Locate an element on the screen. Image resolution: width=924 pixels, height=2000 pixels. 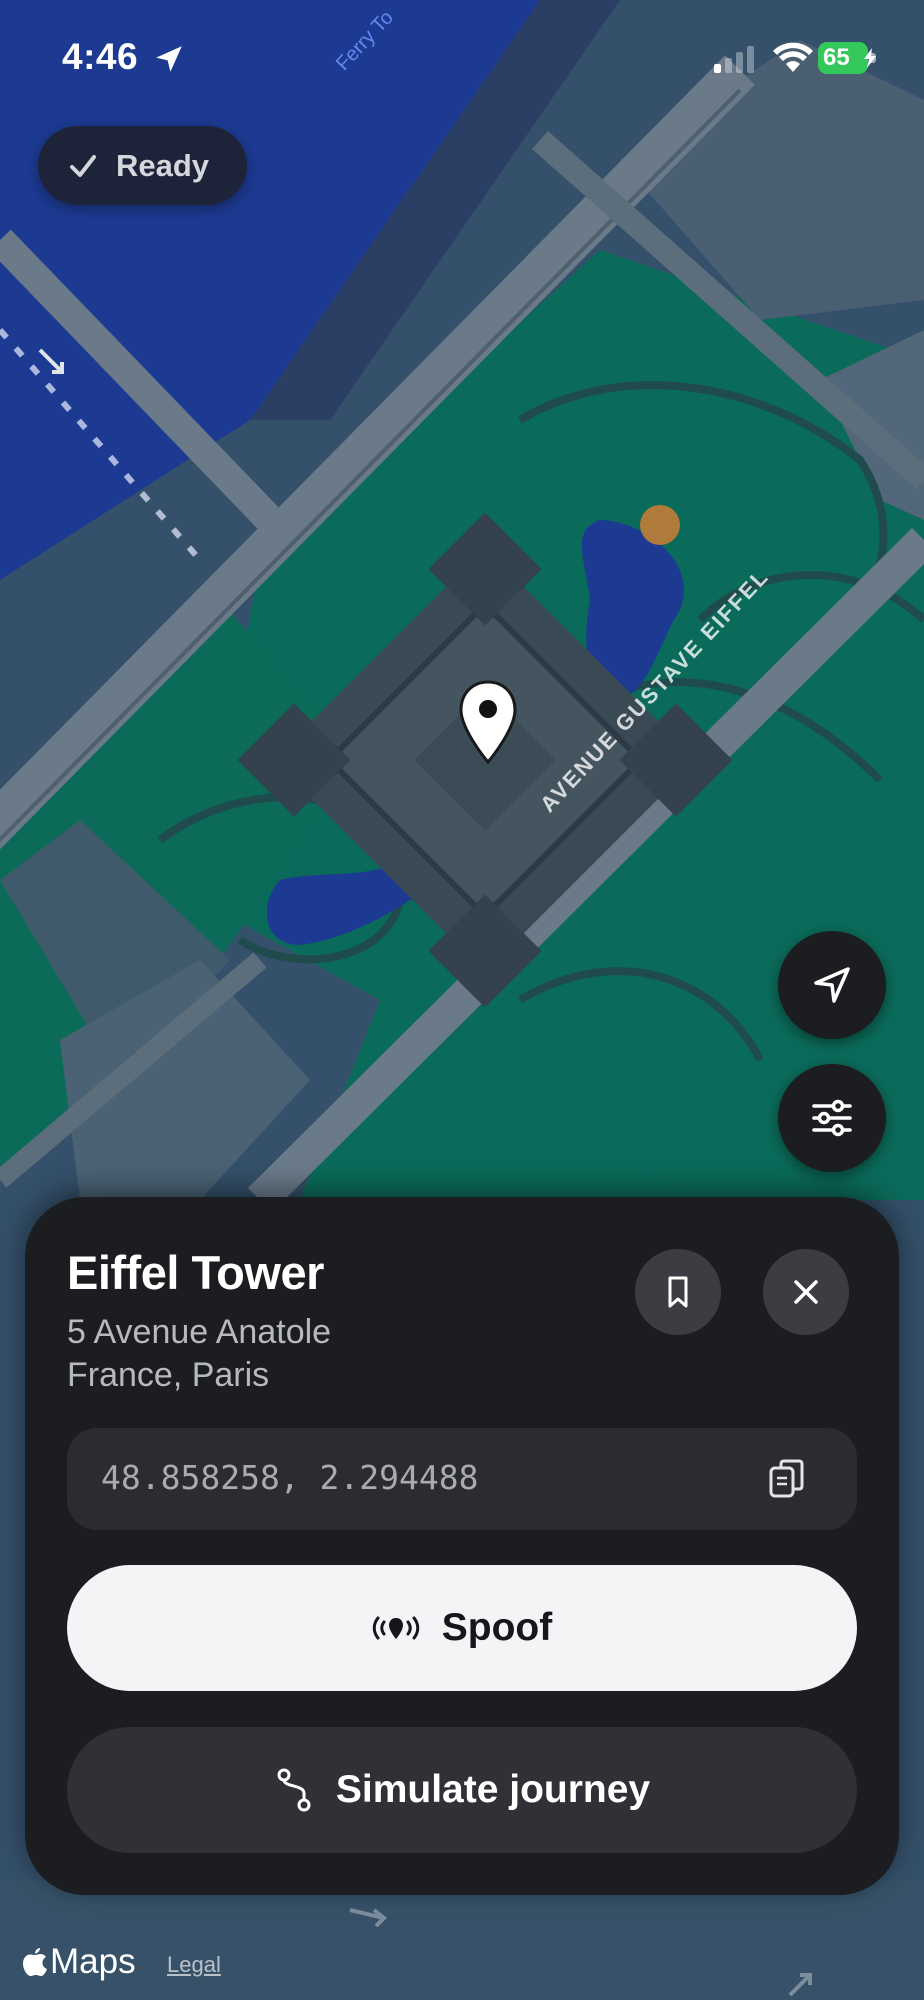
broadcast-icon is located at coordinates (396, 1628).